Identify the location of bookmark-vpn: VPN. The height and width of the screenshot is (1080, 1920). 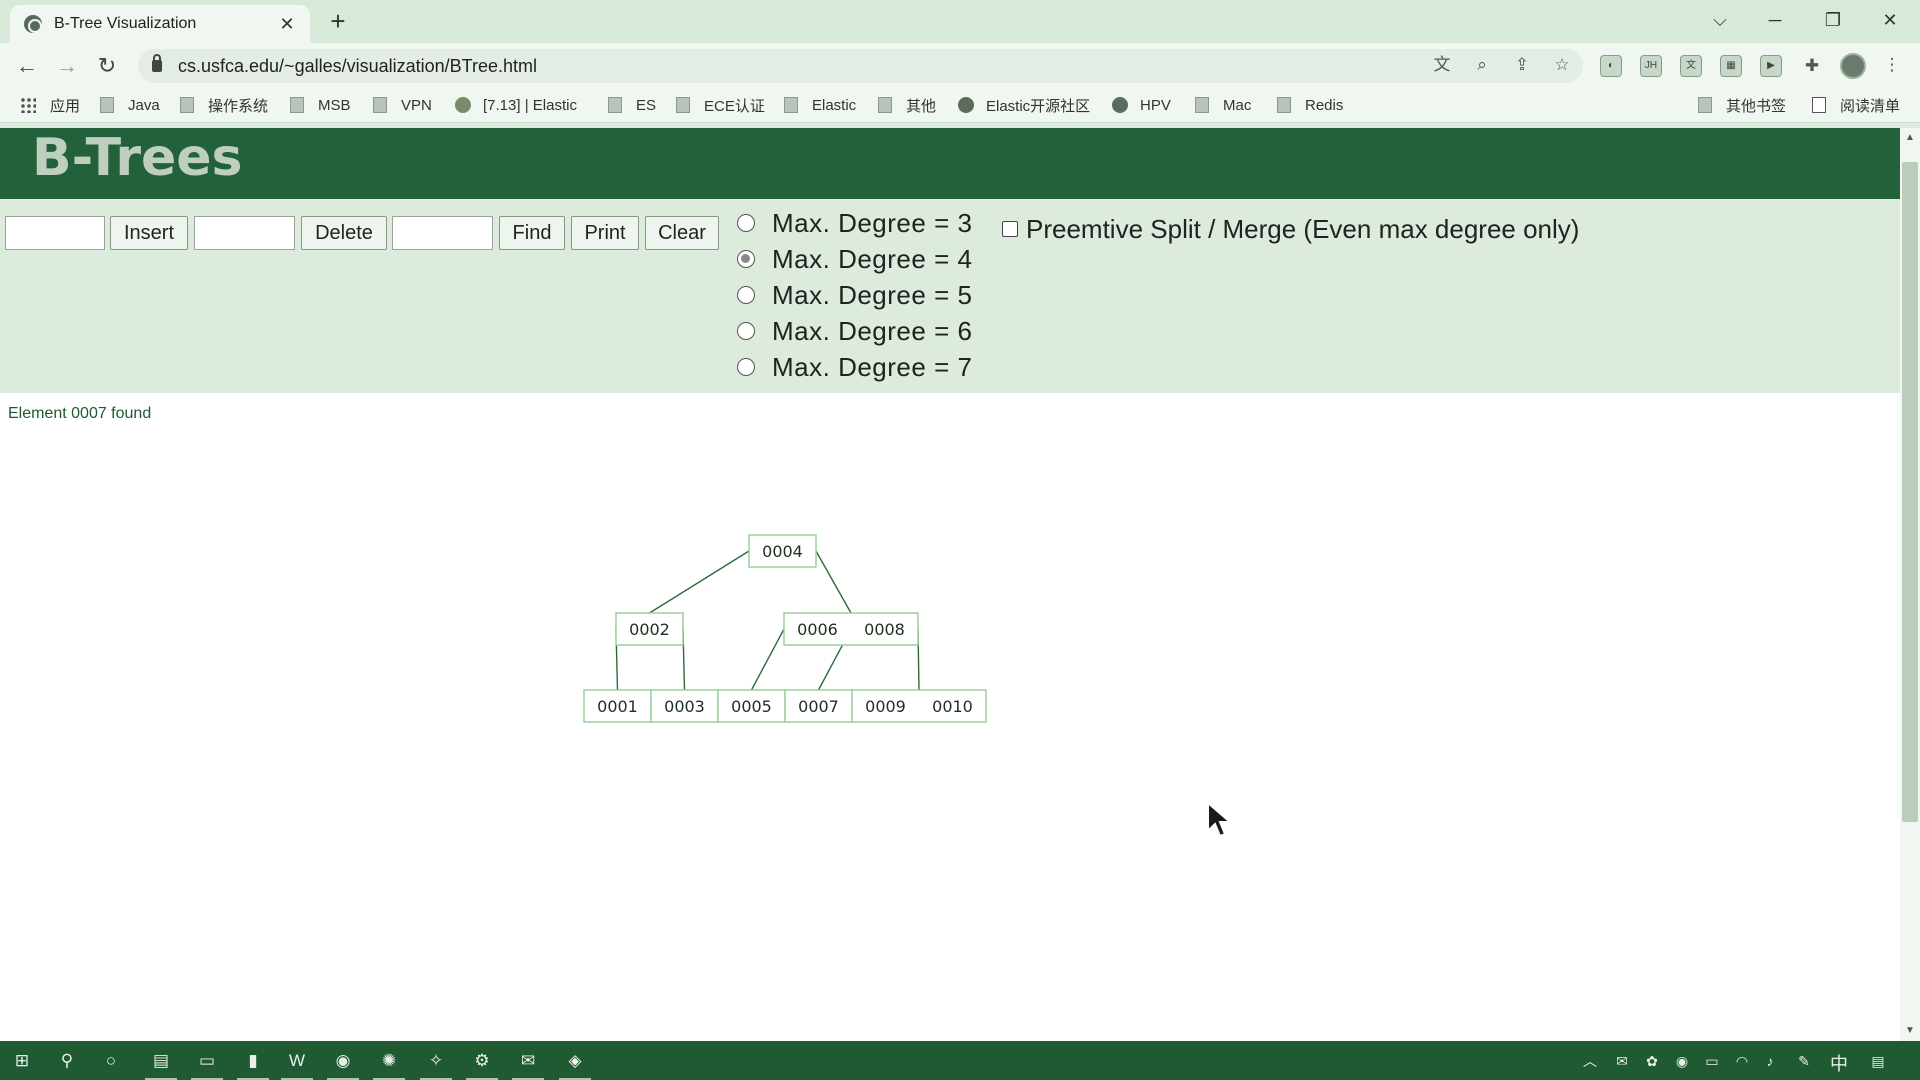
(402, 105).